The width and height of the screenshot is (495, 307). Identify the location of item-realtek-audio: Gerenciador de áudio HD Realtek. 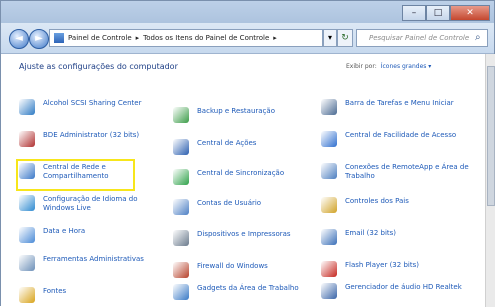
(396, 291).